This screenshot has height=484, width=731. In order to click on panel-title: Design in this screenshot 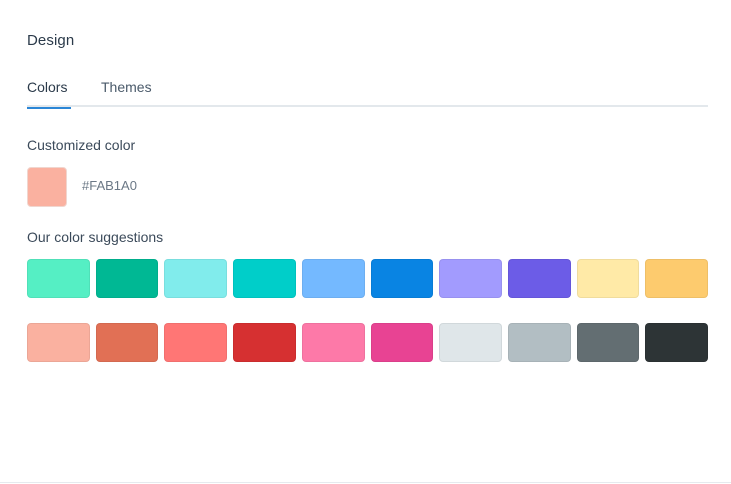, I will do `click(51, 40)`.